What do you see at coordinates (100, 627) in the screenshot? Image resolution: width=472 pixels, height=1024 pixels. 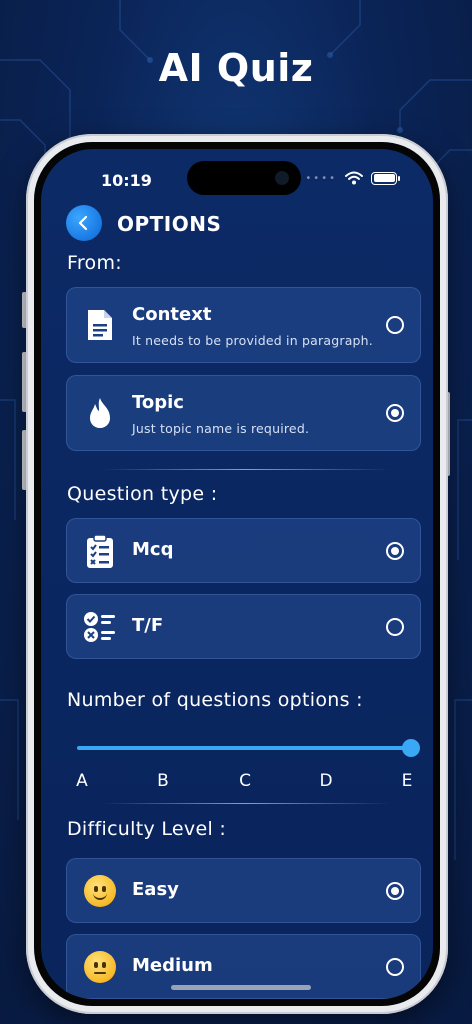 I see `true-false-icon` at bounding box center [100, 627].